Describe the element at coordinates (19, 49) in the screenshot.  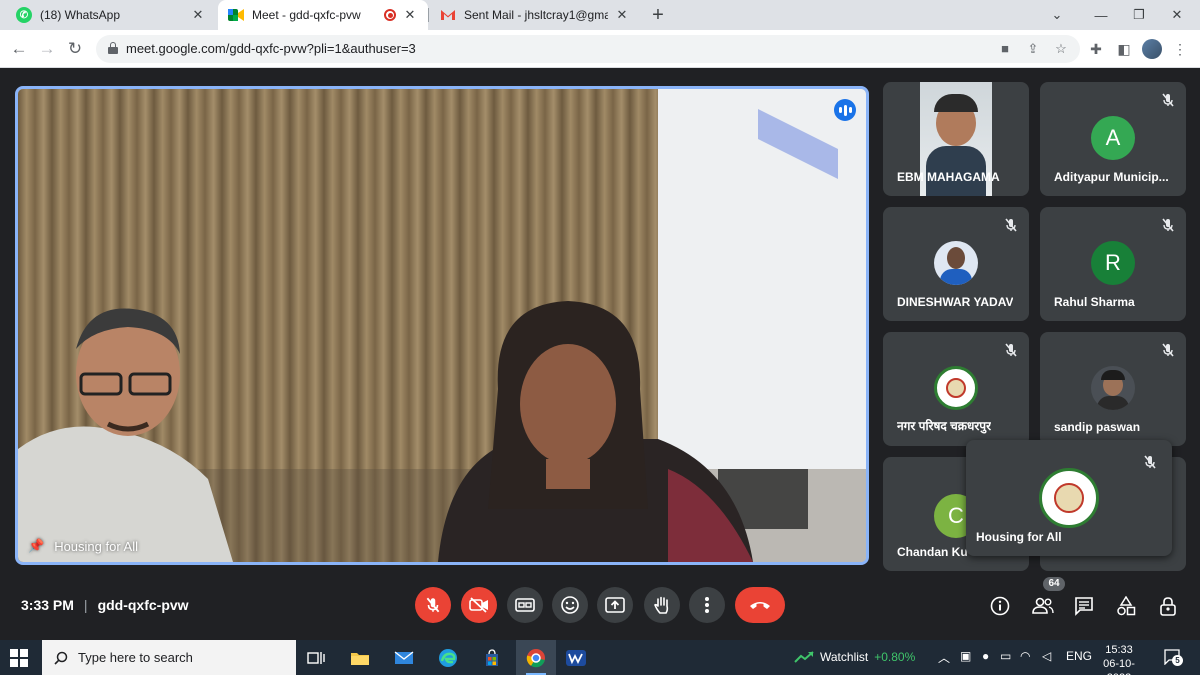
I see `back-arrow-icon: ←` at that location.